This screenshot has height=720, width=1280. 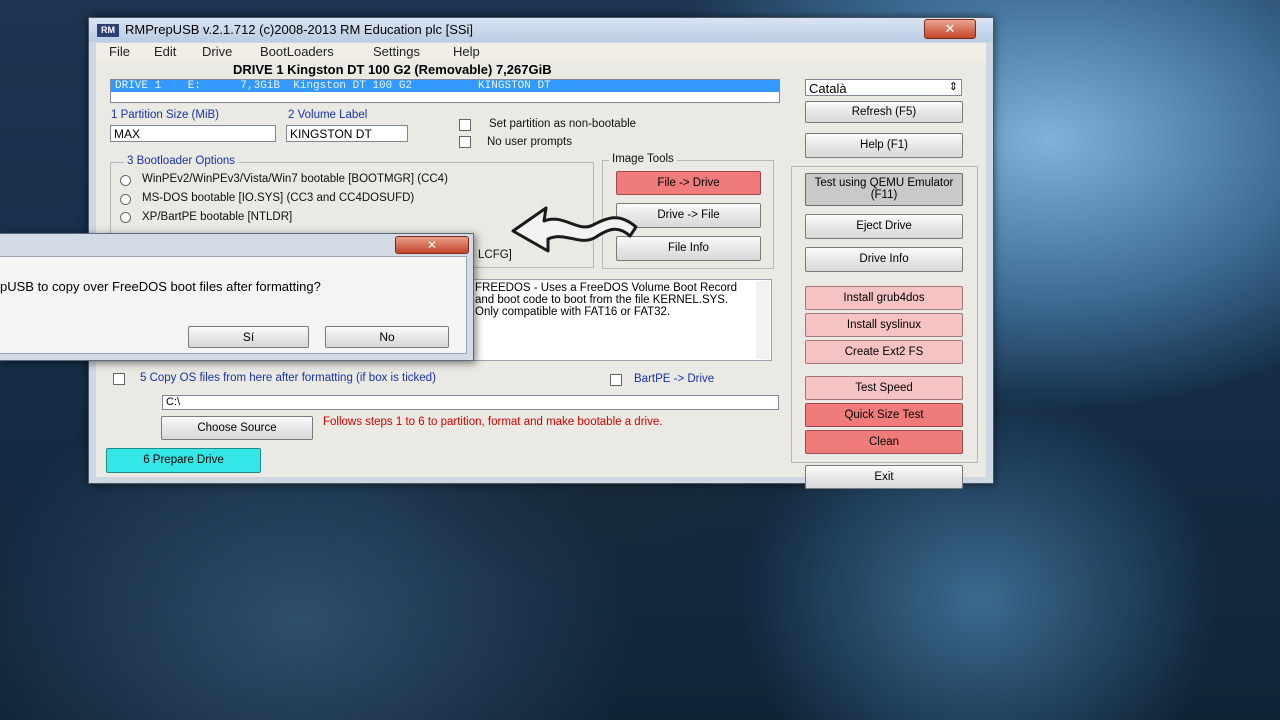 What do you see at coordinates (884, 325) in the screenshot?
I see `install-syslinux-button: Install syslinux` at bounding box center [884, 325].